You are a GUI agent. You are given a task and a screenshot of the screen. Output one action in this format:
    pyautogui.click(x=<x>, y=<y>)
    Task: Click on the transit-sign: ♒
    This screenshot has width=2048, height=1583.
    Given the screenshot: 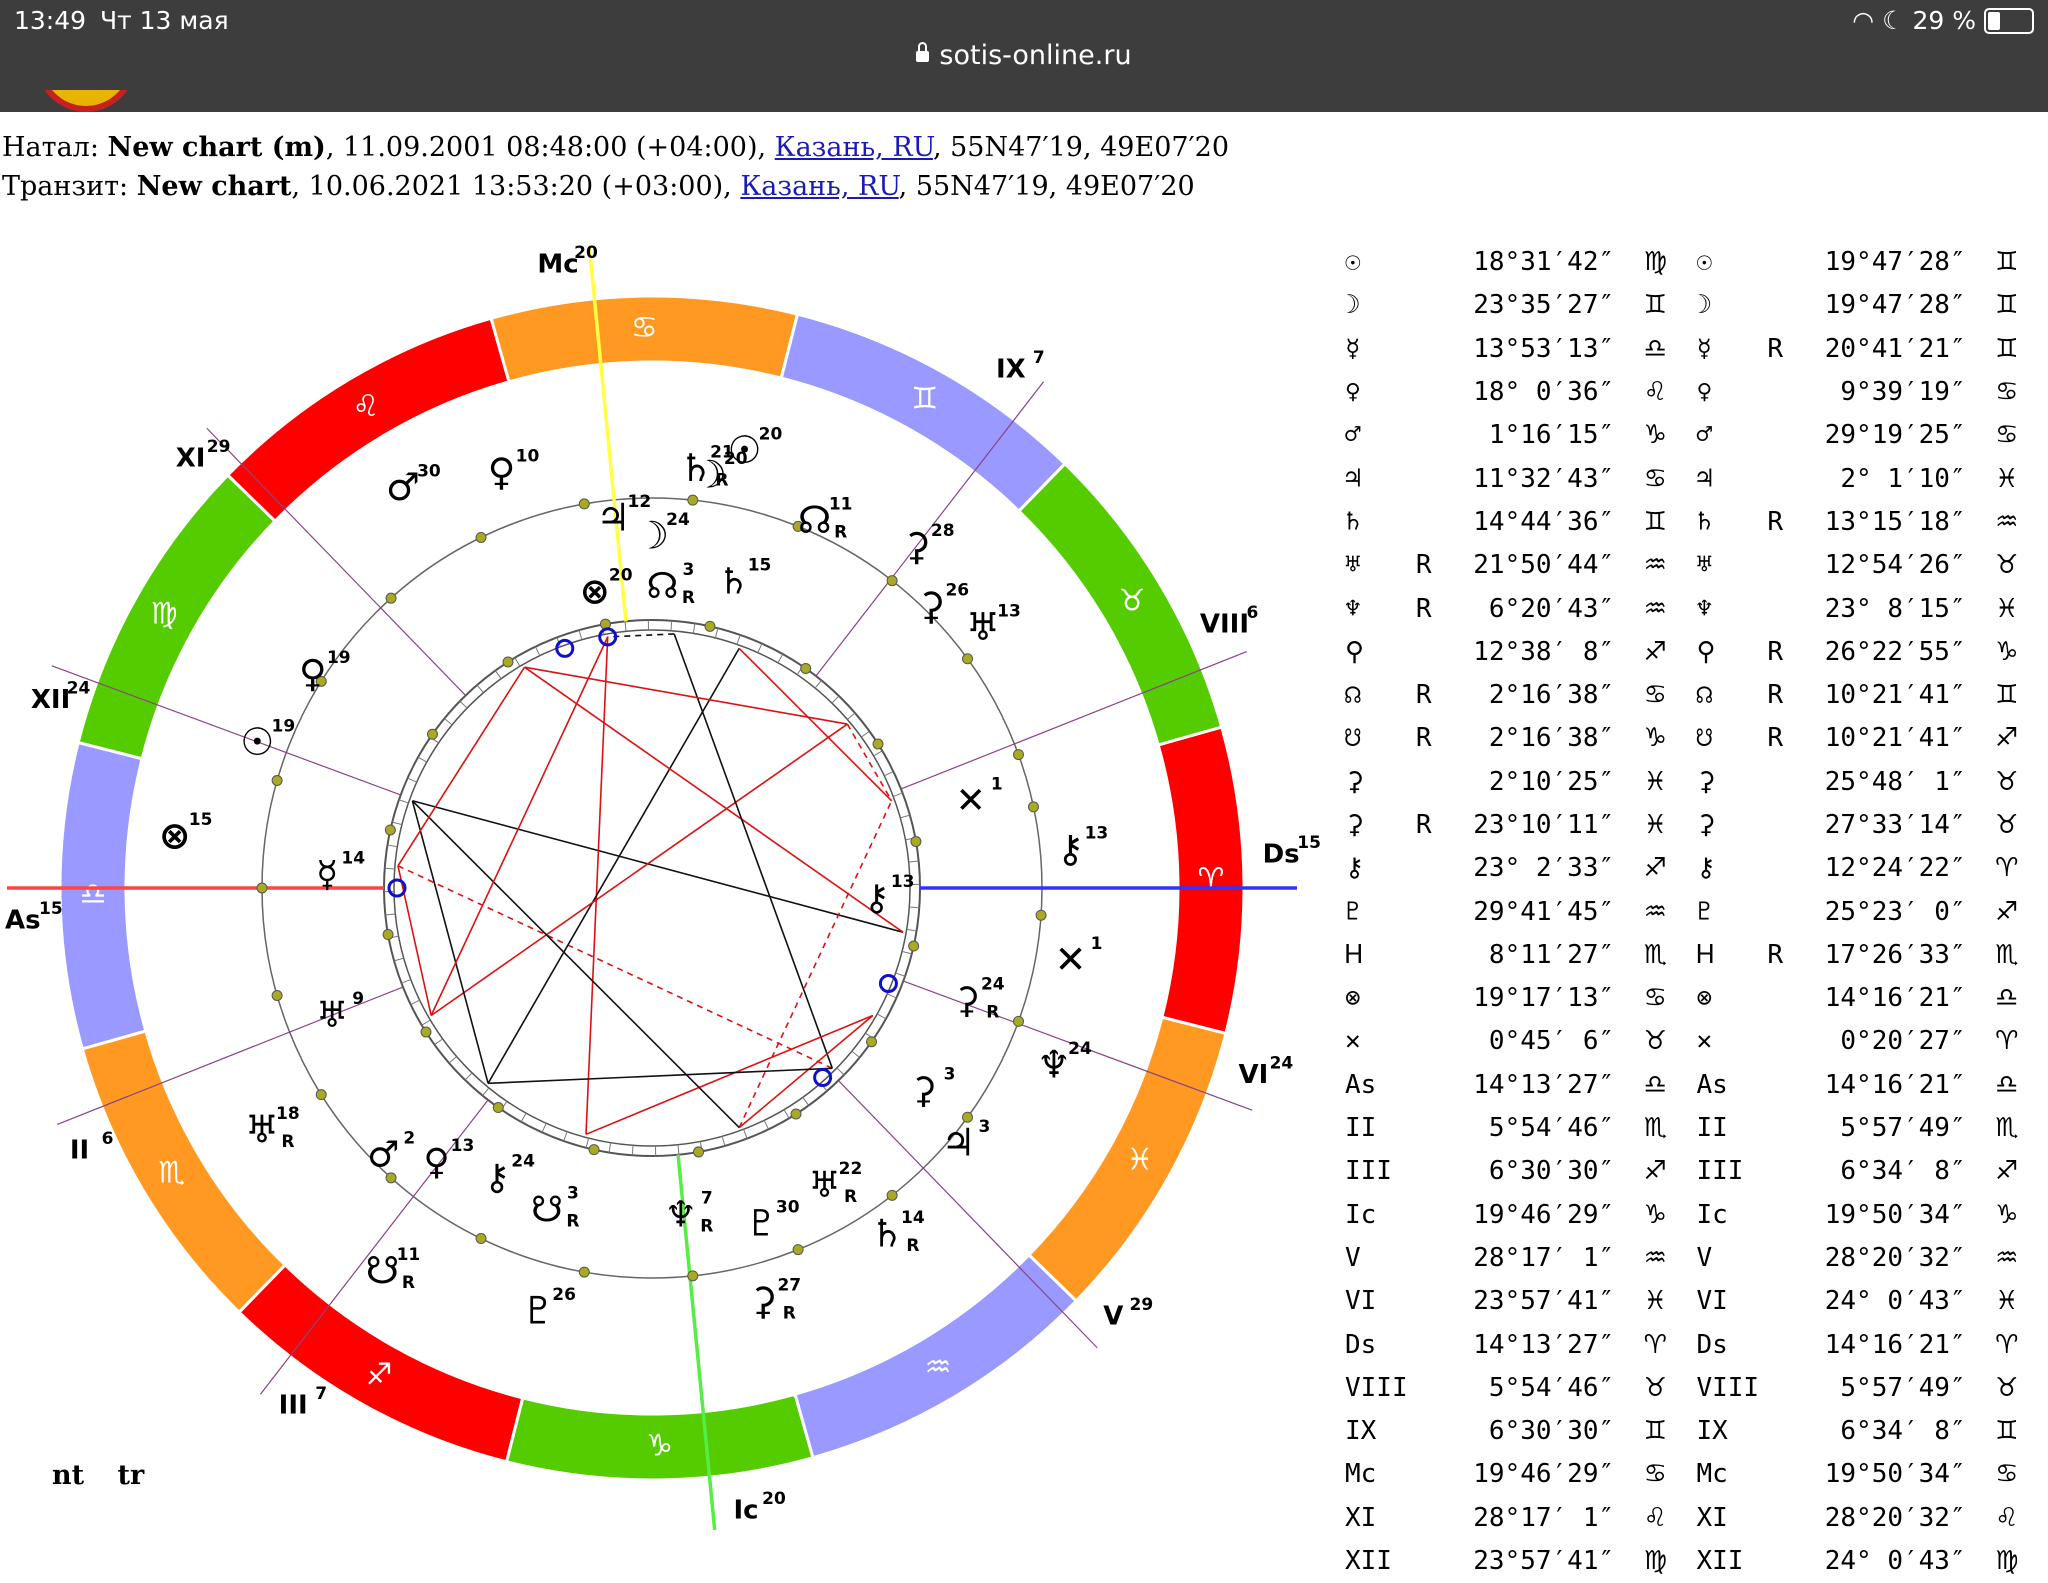 What is the action you would take?
    pyautogui.click(x=2007, y=522)
    